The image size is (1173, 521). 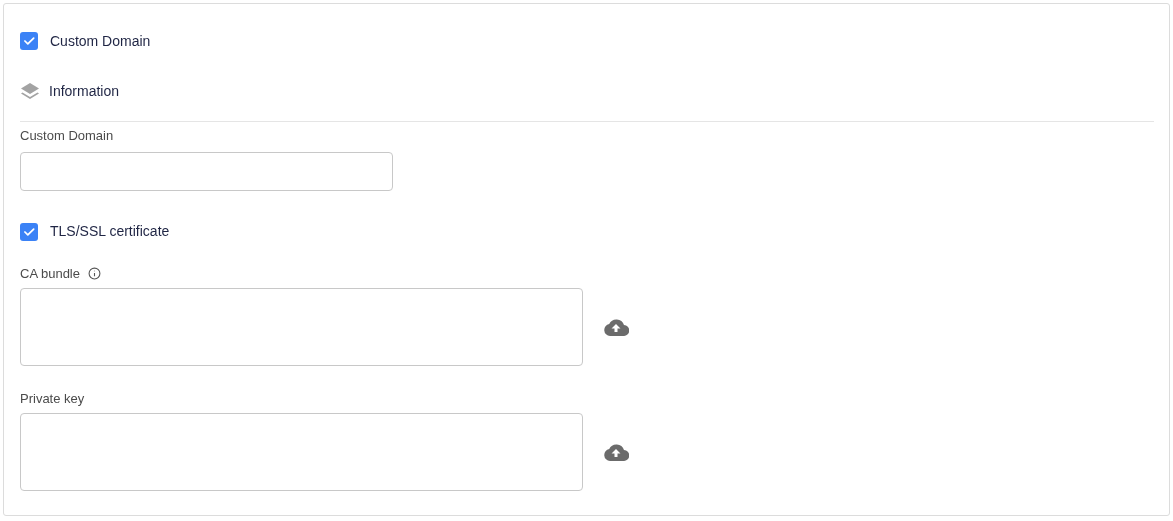 I want to click on info-icon, so click(x=94, y=273).